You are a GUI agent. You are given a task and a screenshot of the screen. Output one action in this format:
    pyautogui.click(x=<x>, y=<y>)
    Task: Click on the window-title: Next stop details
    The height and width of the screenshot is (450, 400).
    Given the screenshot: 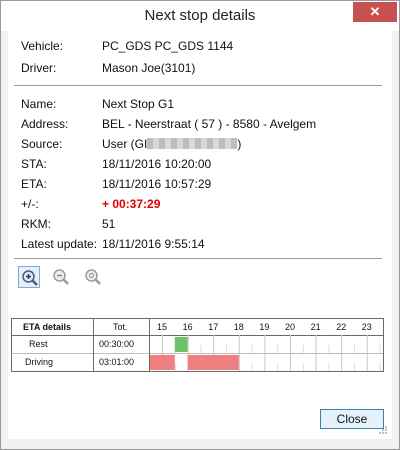 What is the action you would take?
    pyautogui.click(x=200, y=15)
    